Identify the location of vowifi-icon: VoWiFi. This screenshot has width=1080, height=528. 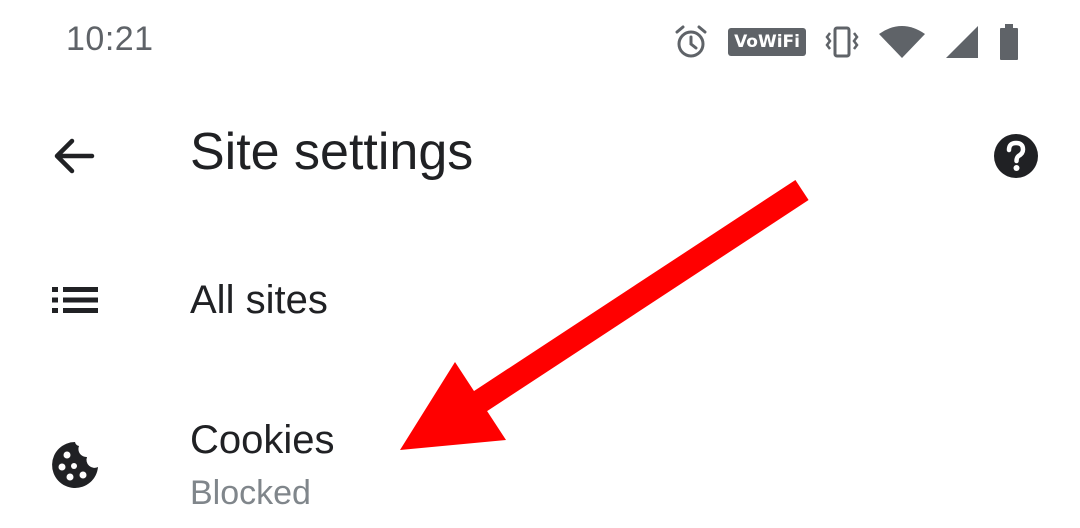
(767, 42).